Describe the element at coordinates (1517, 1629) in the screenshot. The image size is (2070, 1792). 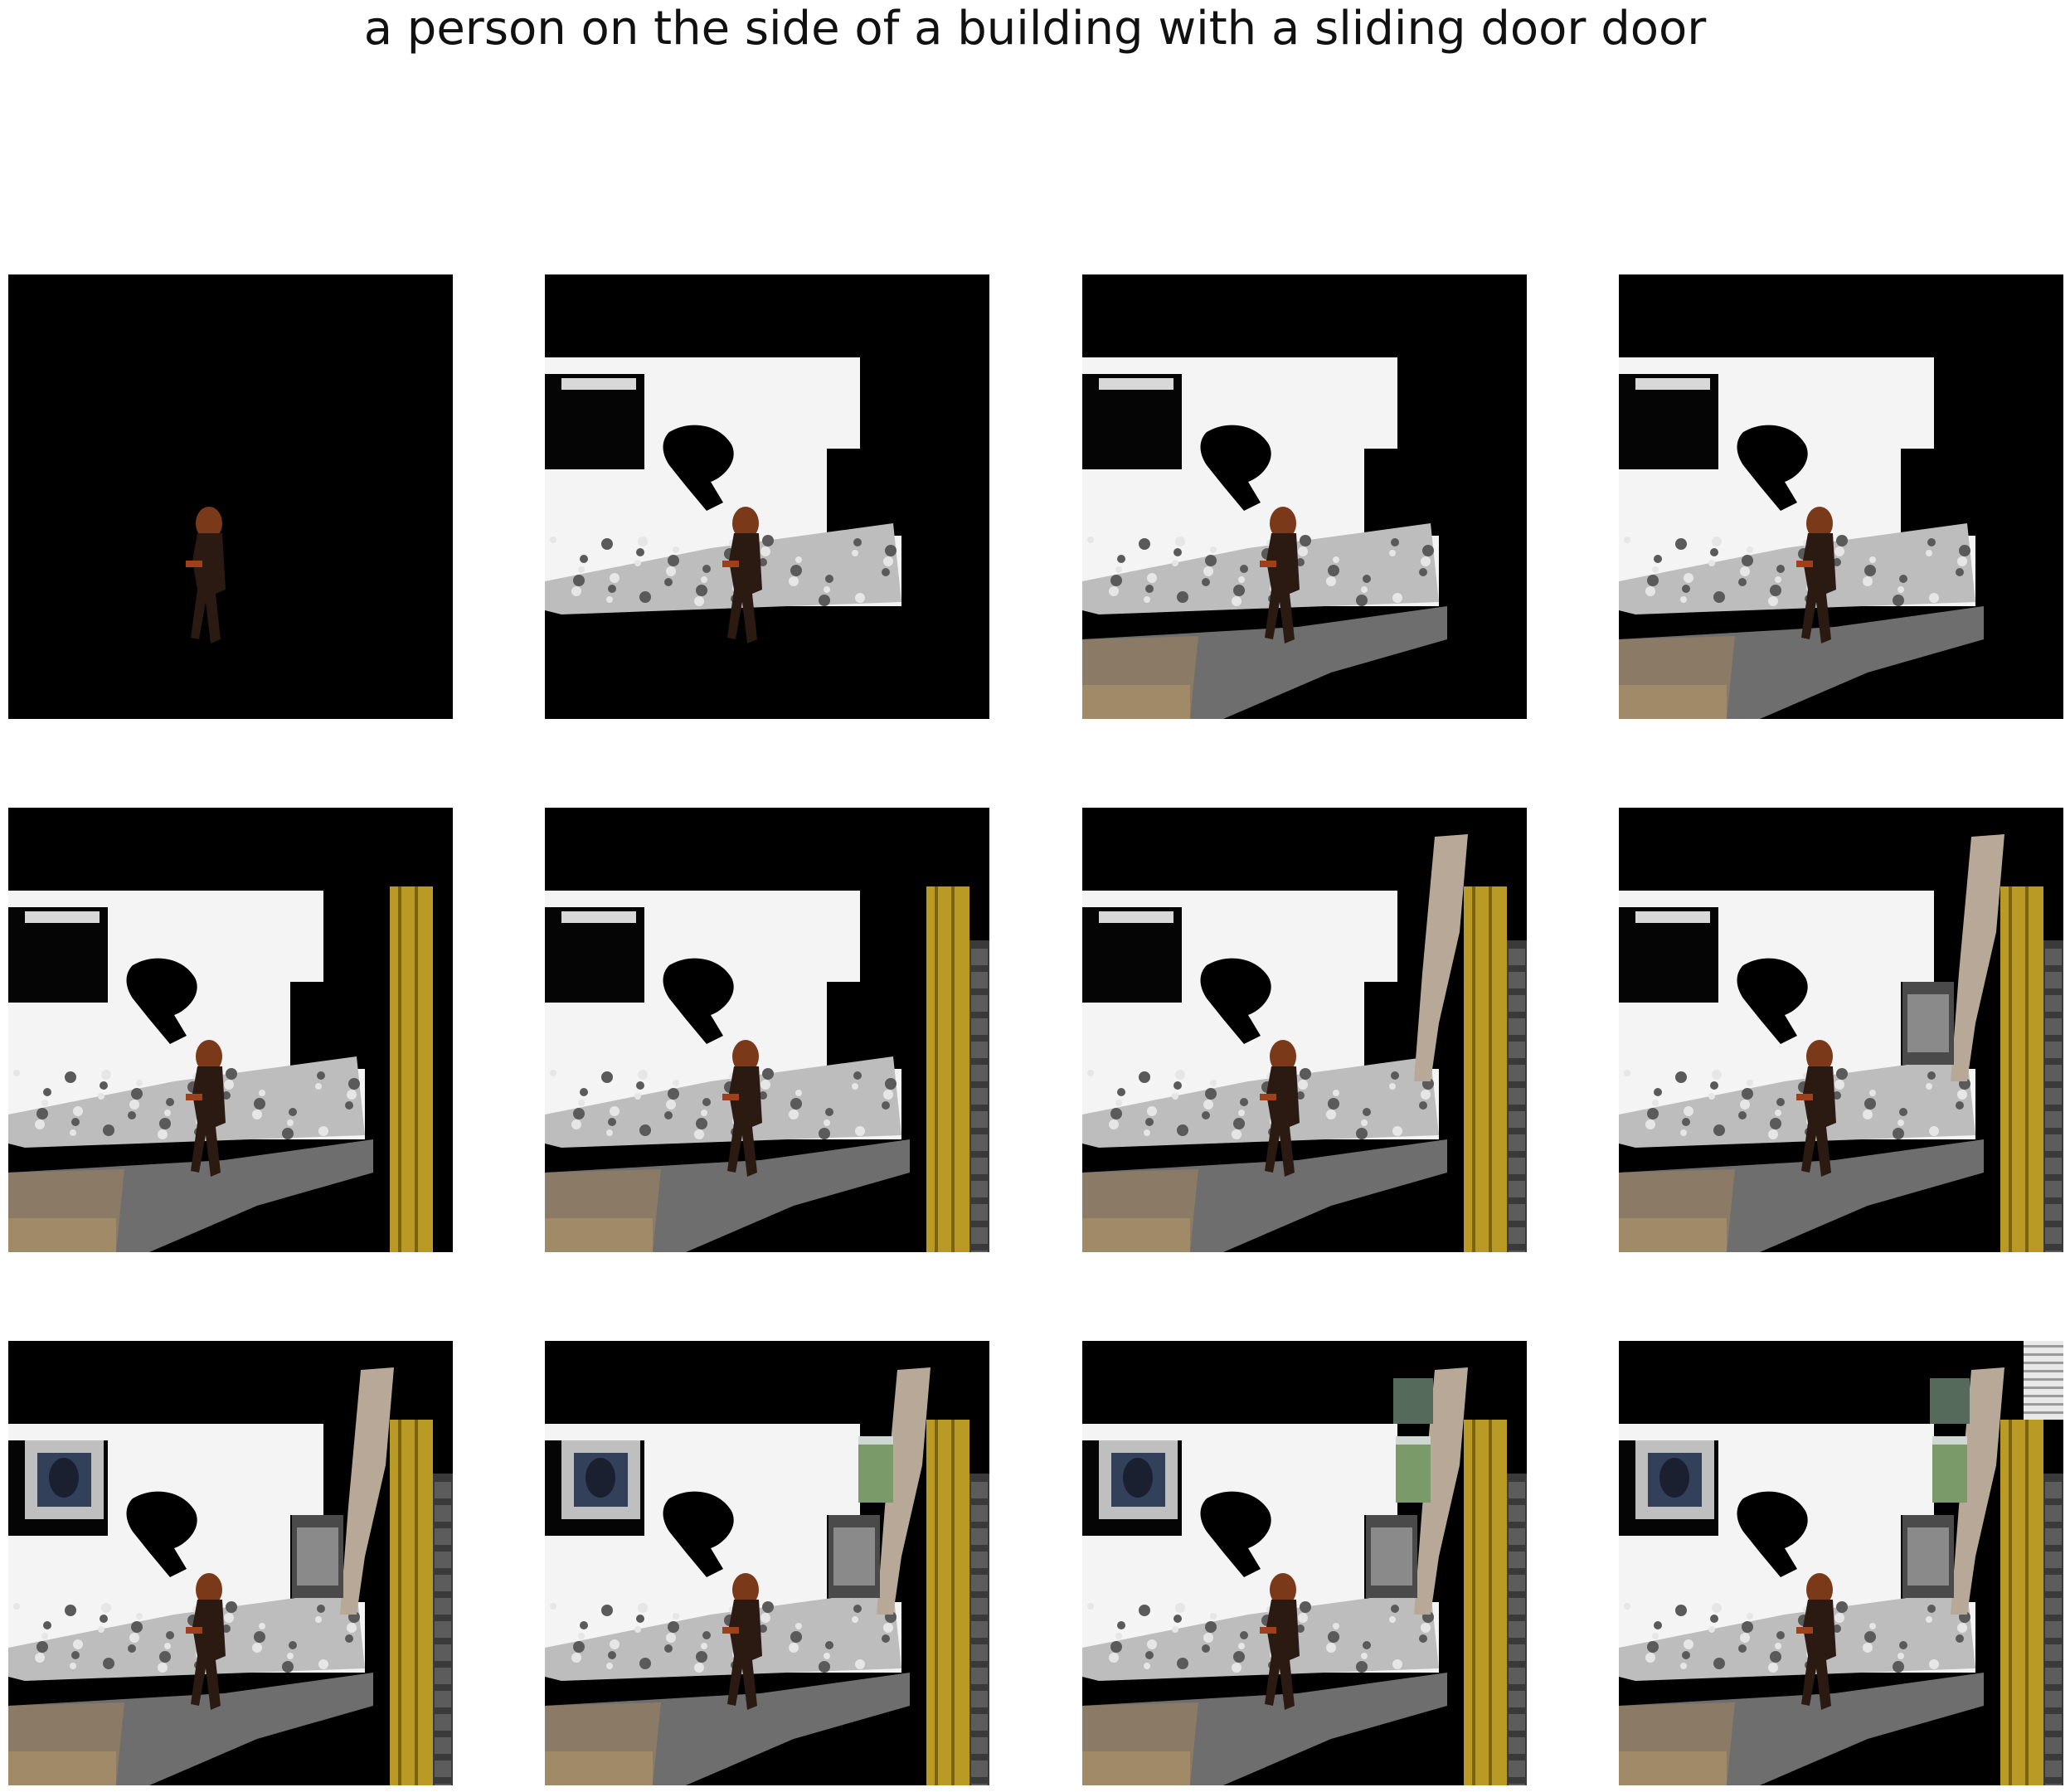
I see `brick-layer` at that location.